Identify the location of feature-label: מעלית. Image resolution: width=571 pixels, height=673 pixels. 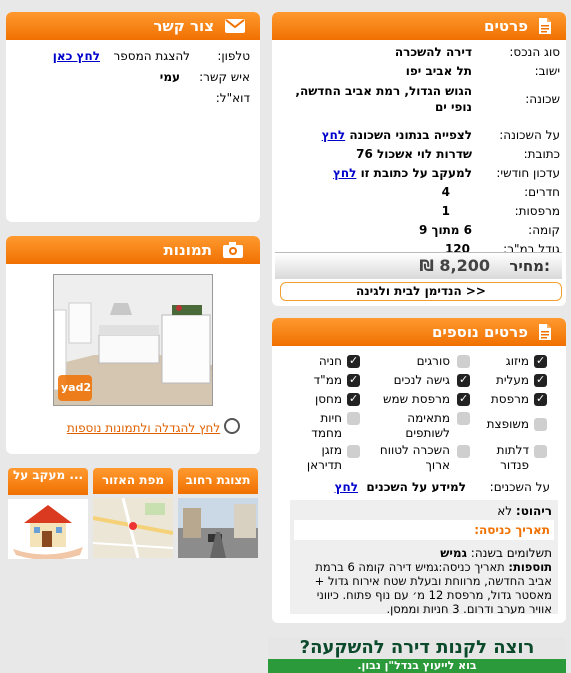
(512, 380).